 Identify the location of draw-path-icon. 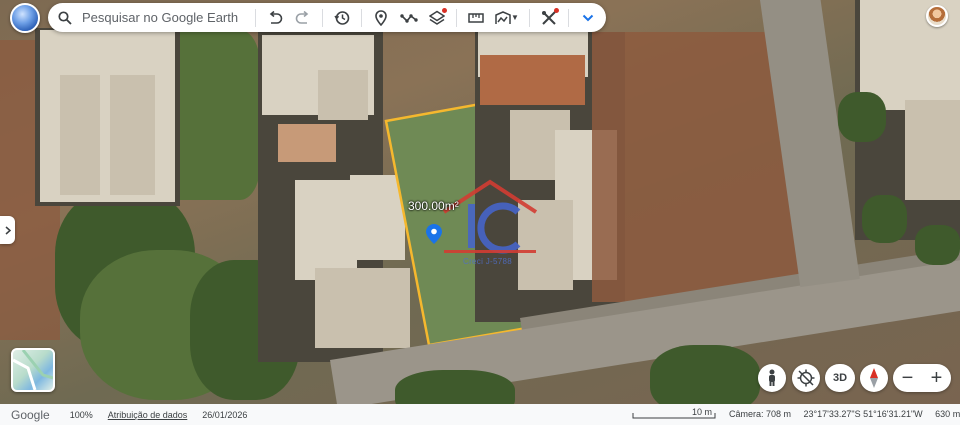
(409, 17).